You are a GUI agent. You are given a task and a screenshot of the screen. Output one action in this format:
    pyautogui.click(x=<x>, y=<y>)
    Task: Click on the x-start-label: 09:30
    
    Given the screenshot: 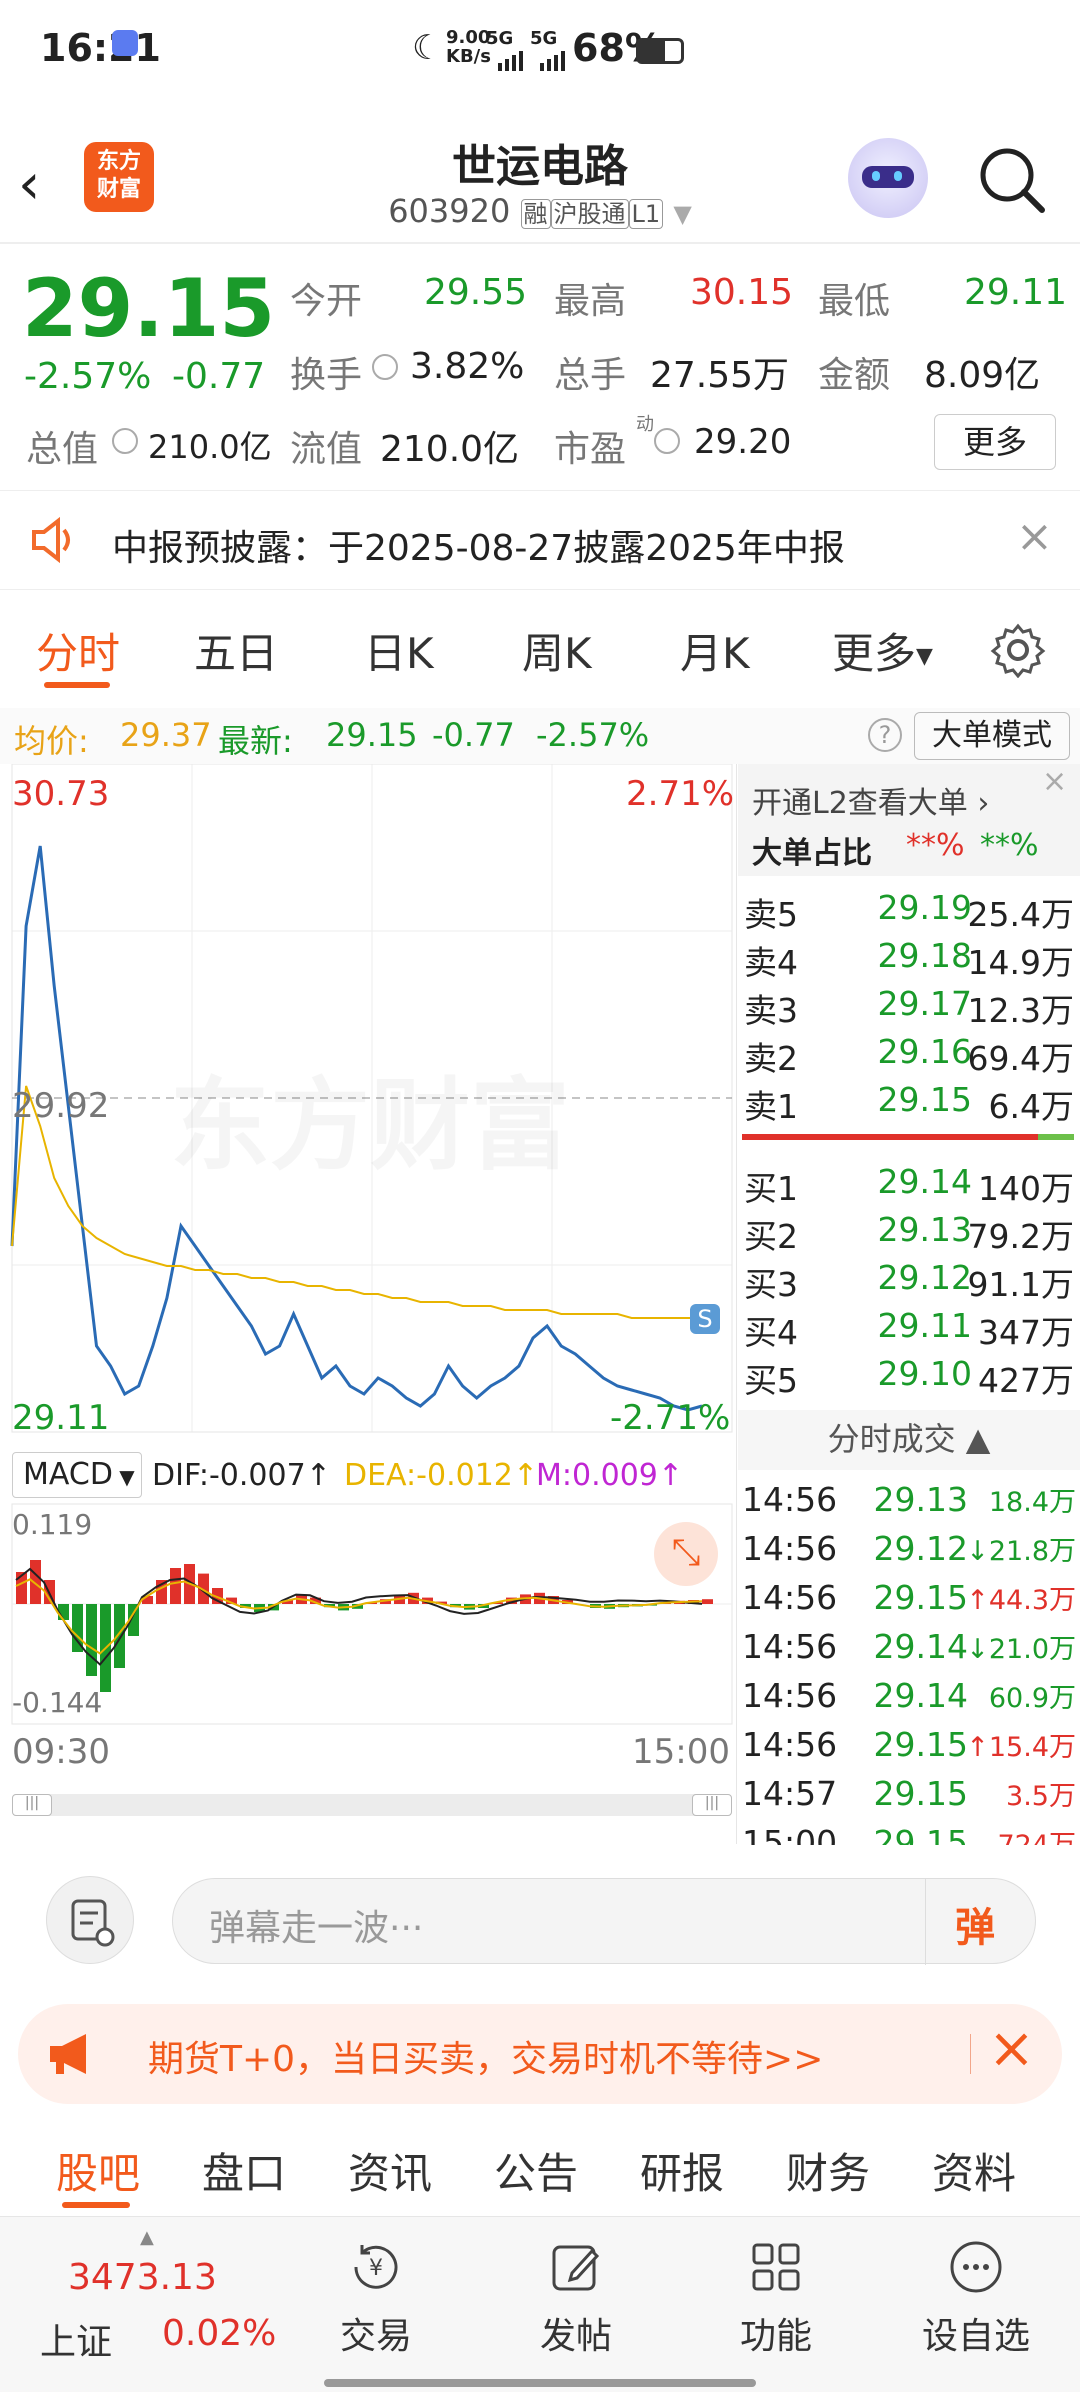 What is the action you would take?
    pyautogui.click(x=61, y=1752)
    